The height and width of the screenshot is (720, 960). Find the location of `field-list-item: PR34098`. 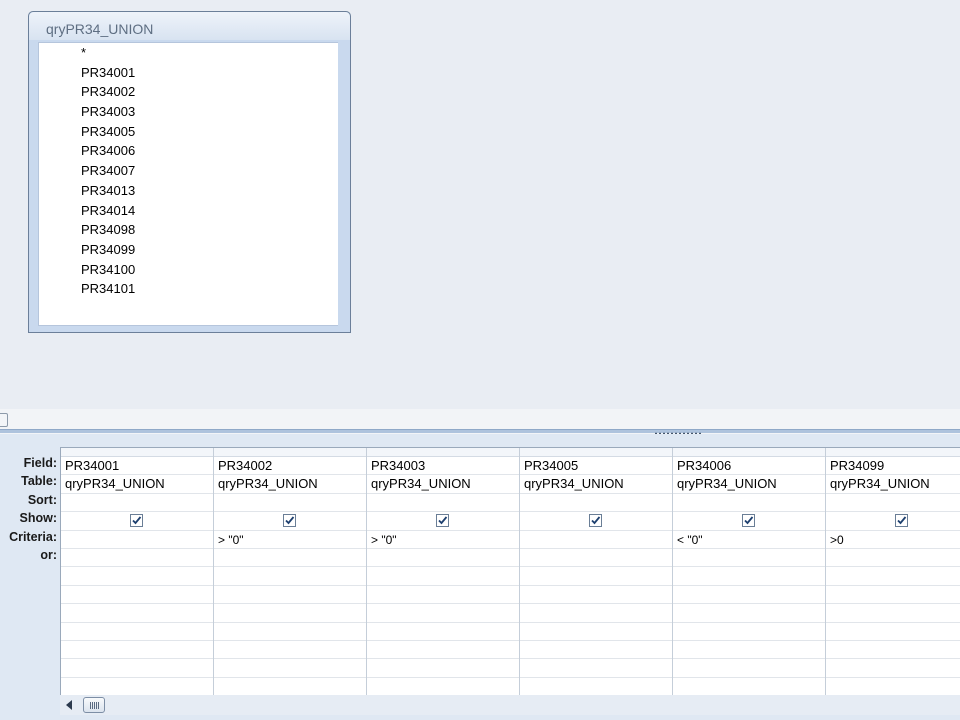

field-list-item: PR34098 is located at coordinates (190, 230).